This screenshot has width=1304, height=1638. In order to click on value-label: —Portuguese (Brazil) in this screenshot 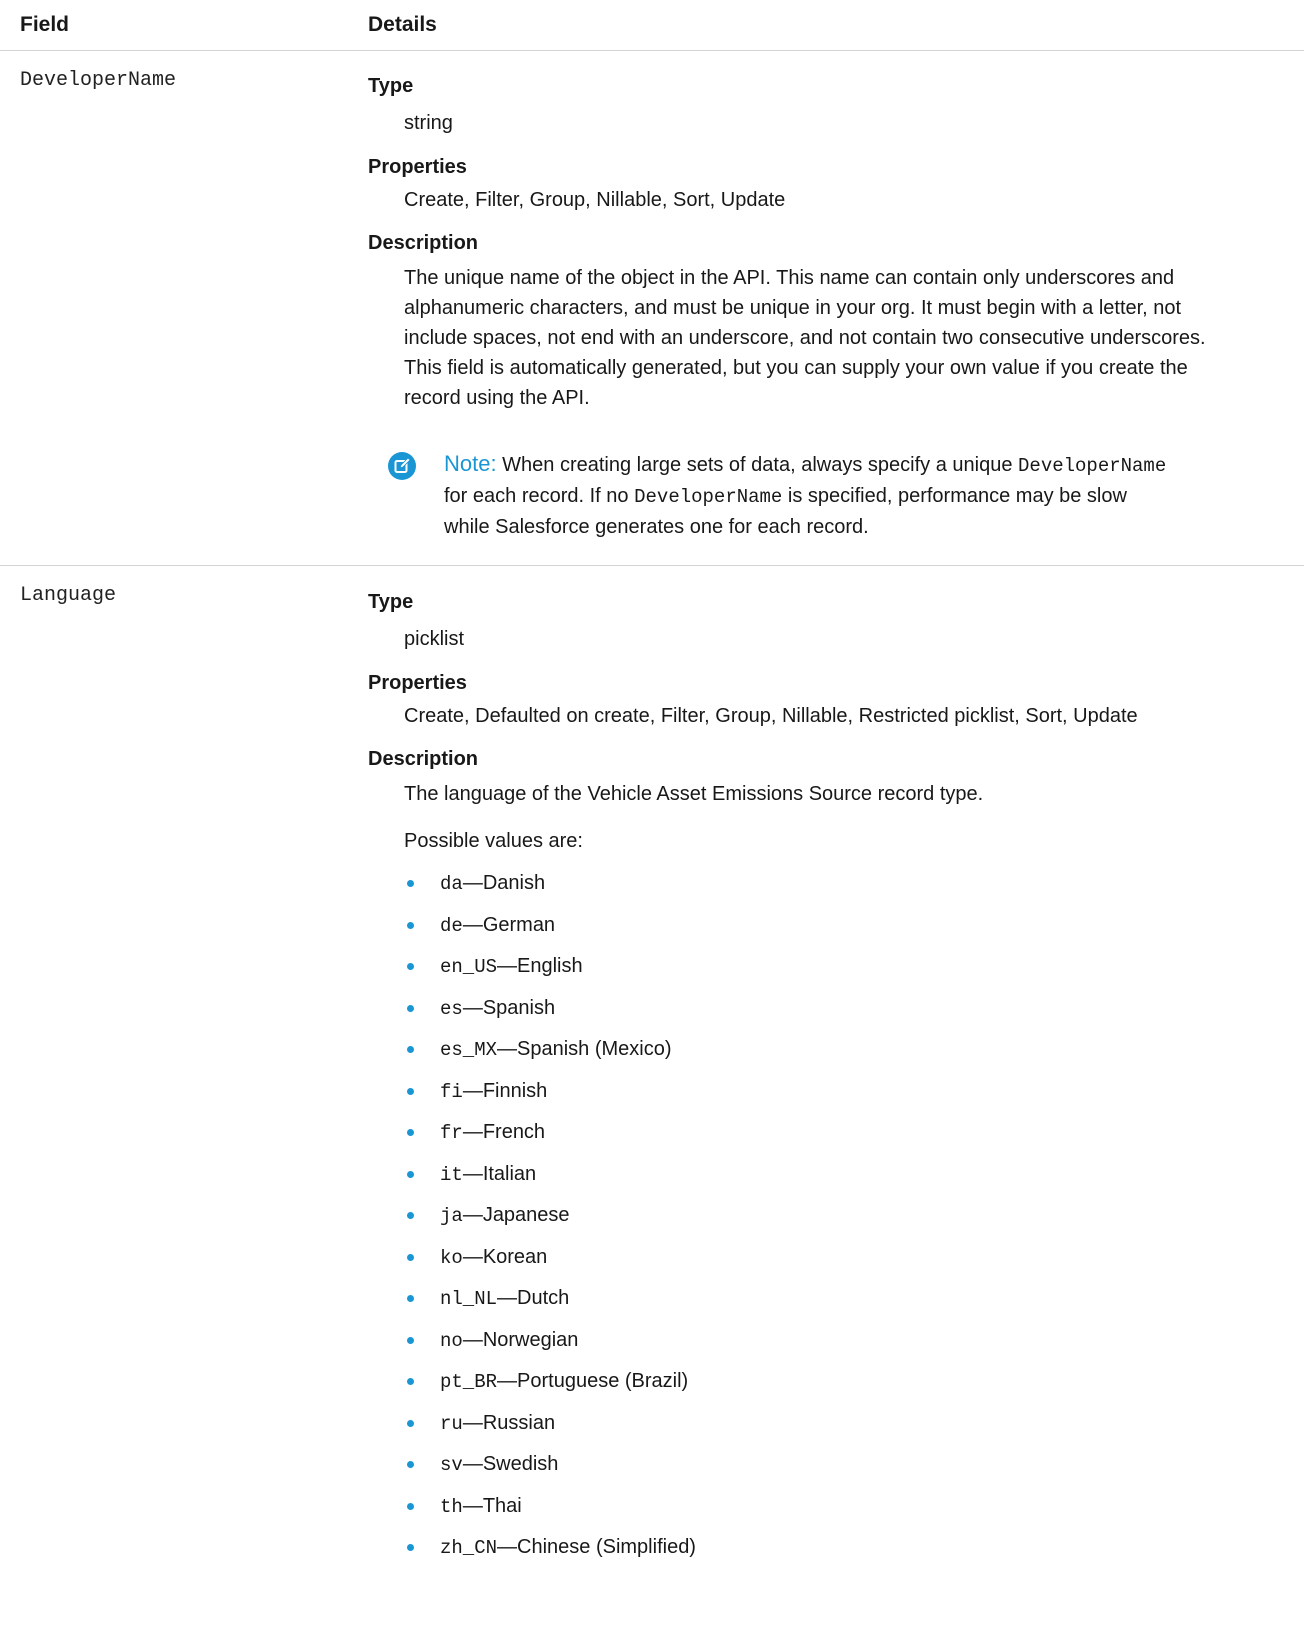, I will do `click(593, 1381)`.